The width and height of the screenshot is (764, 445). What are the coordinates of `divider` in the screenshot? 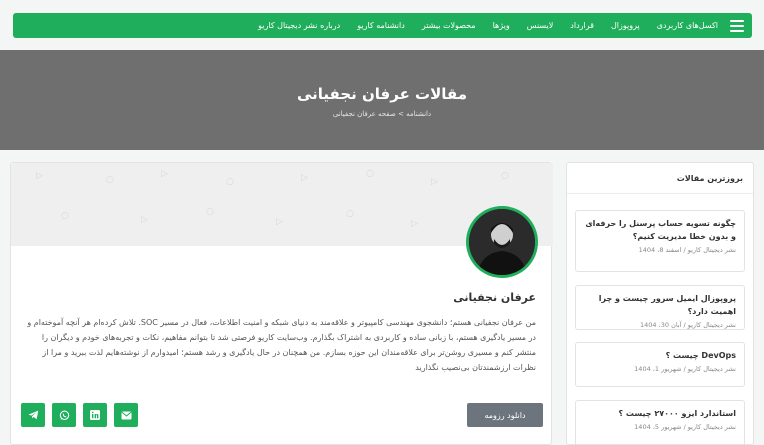 It's located at (660, 193).